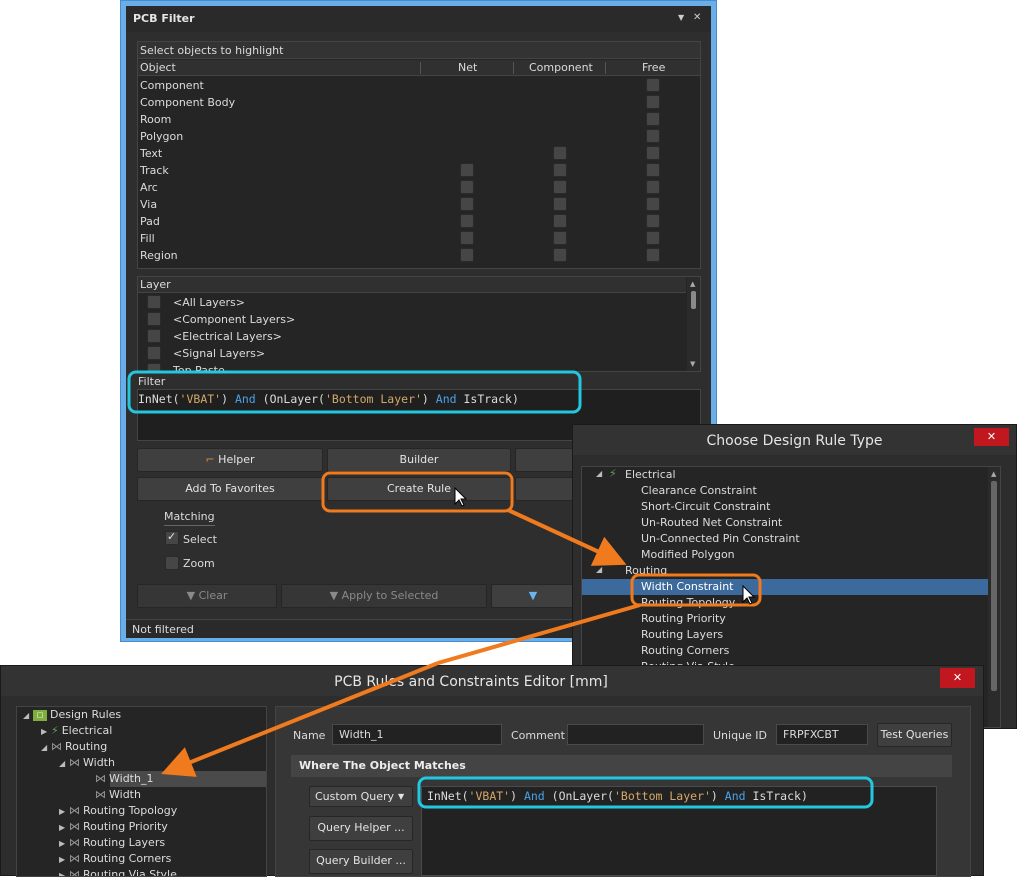 Image resolution: width=1017 pixels, height=877 pixels. I want to click on create-rule-highlight, so click(417, 492).